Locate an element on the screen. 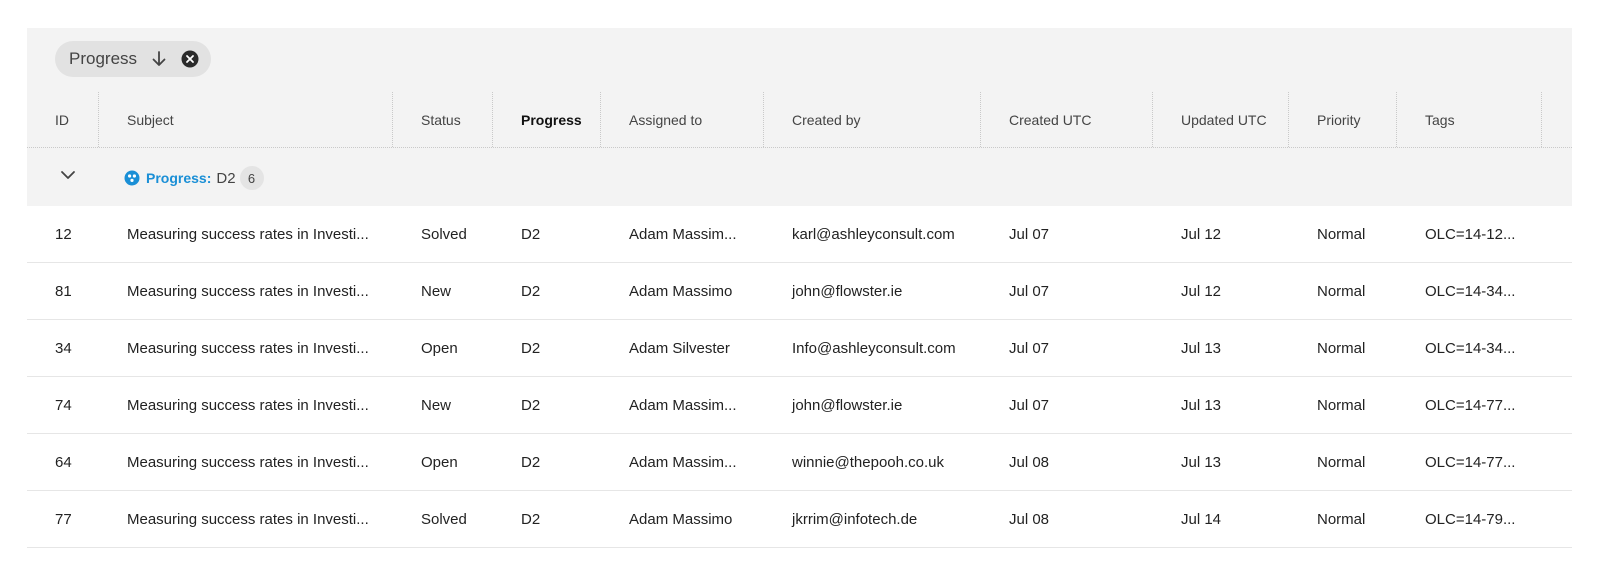 The image size is (1600, 581). group-field-name: Progress: is located at coordinates (179, 178).